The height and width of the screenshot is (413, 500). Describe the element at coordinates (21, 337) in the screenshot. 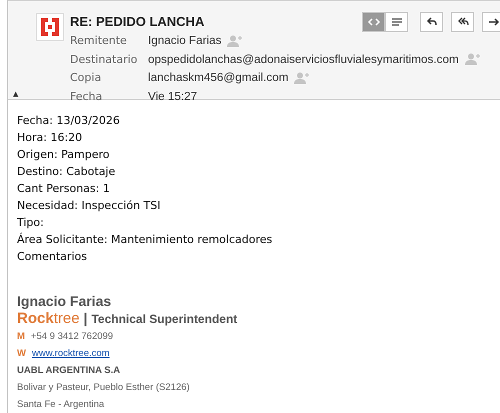

I see `contact-label: M` at that location.